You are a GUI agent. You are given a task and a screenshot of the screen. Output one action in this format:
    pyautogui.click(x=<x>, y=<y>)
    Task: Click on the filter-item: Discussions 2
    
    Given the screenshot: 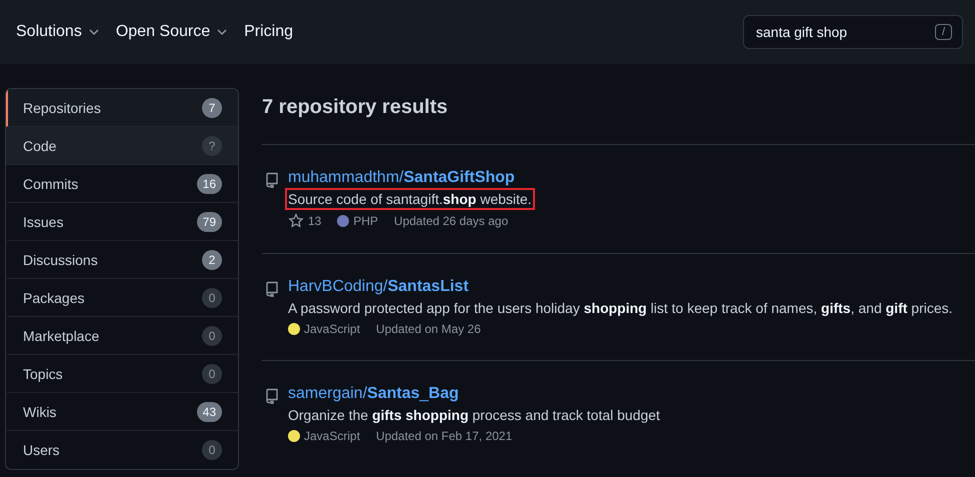 What is the action you would take?
    pyautogui.click(x=122, y=260)
    